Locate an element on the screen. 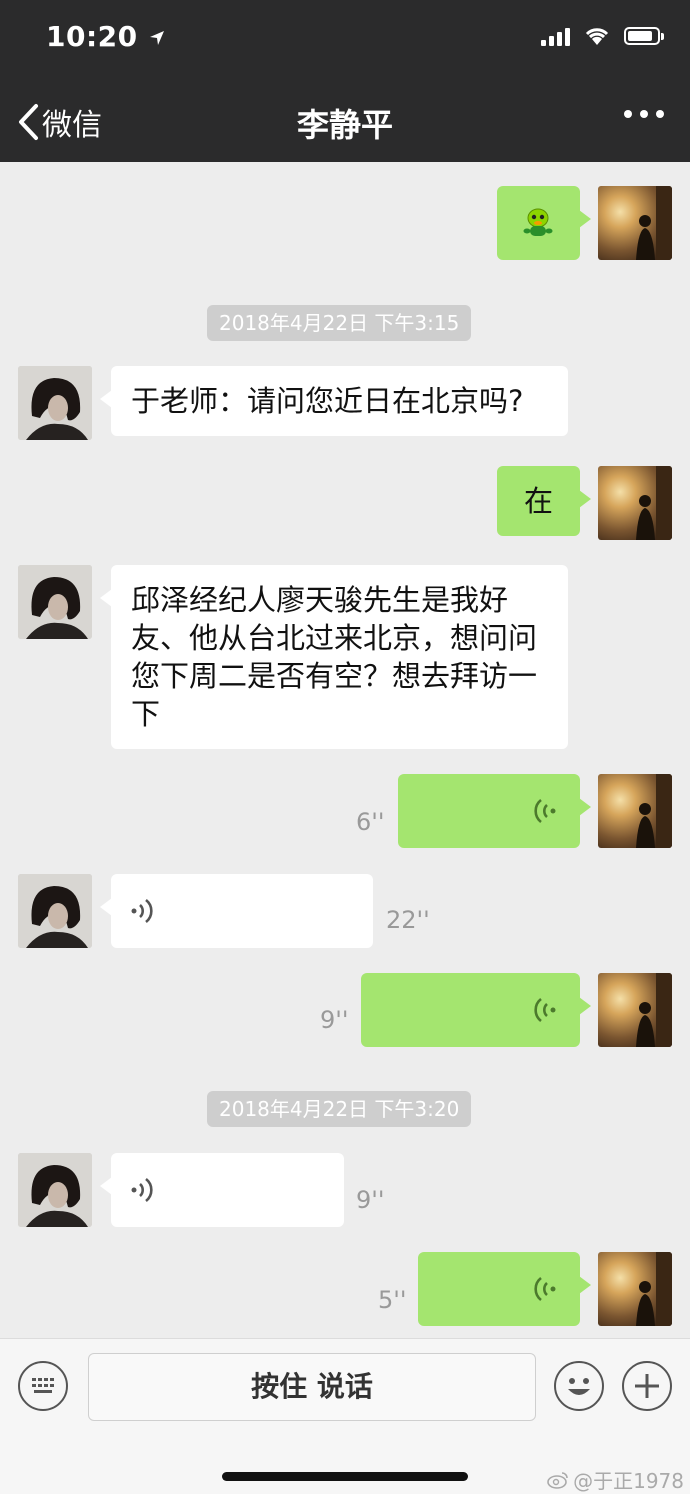 This screenshot has height=1494, width=690. more-options-button is located at coordinates (644, 114).